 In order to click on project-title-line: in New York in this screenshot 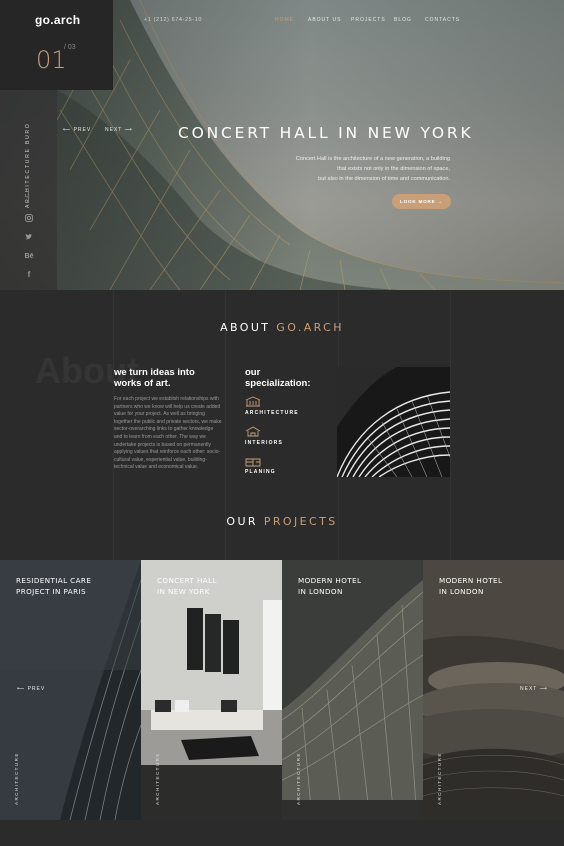, I will do `click(183, 591)`.